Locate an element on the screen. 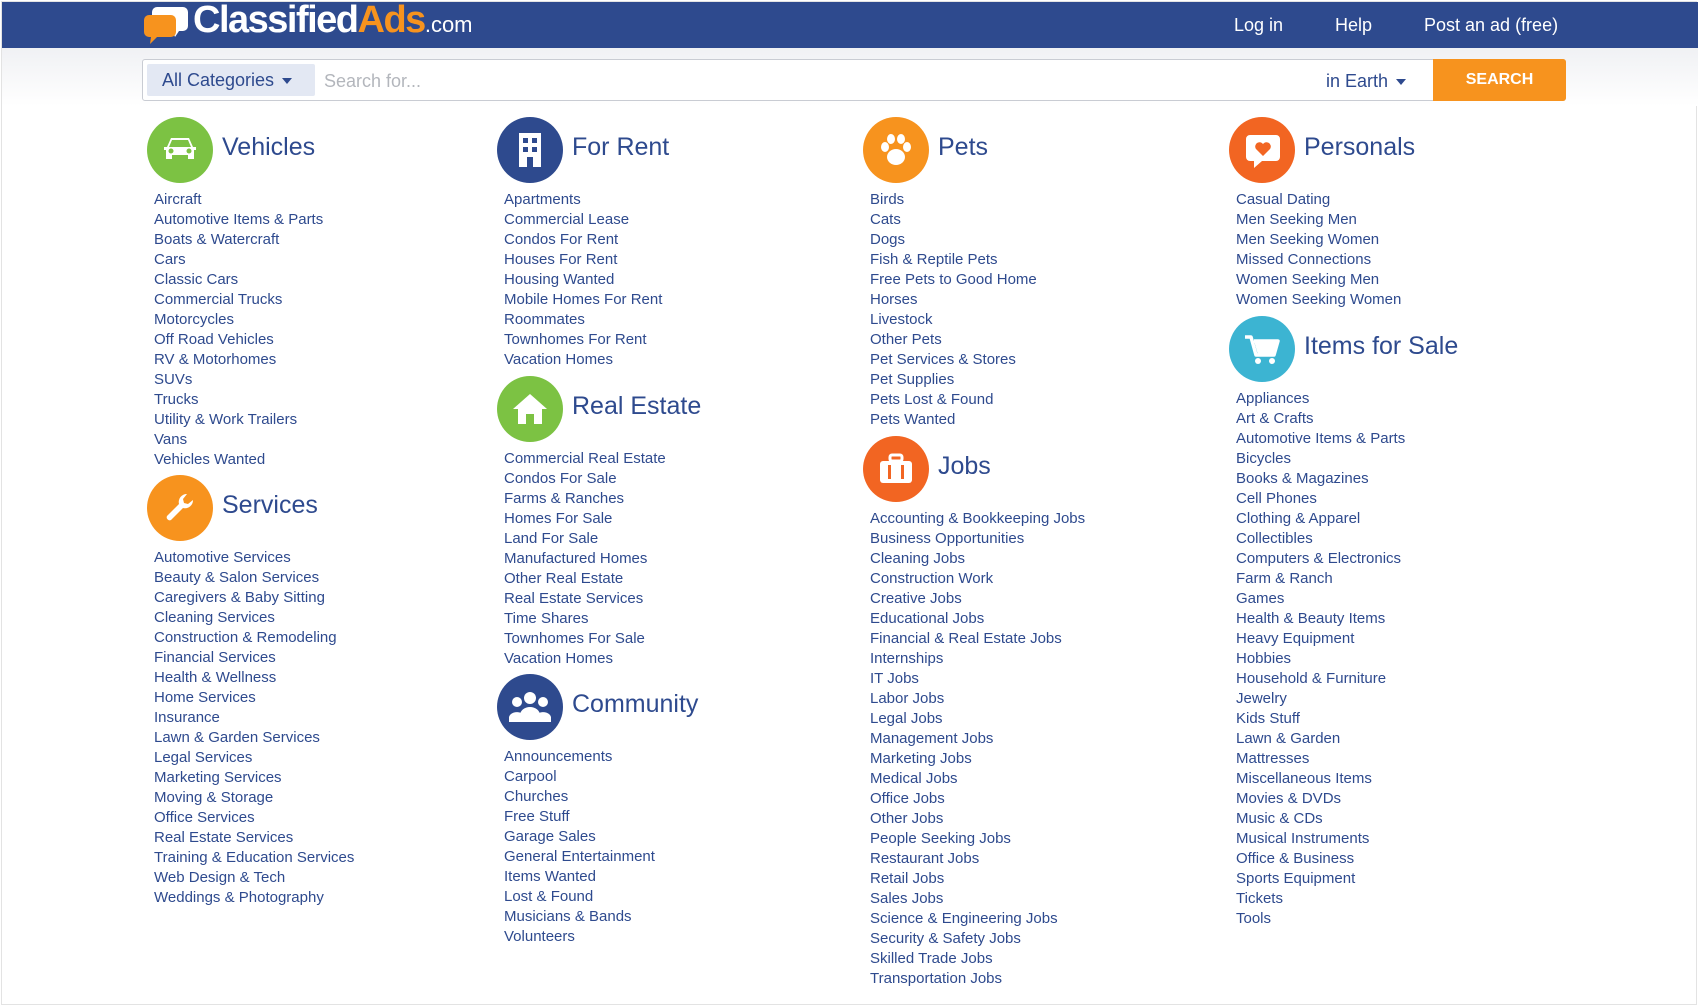 This screenshot has height=1008, width=1700. category-title: Vehicles is located at coordinates (268, 147).